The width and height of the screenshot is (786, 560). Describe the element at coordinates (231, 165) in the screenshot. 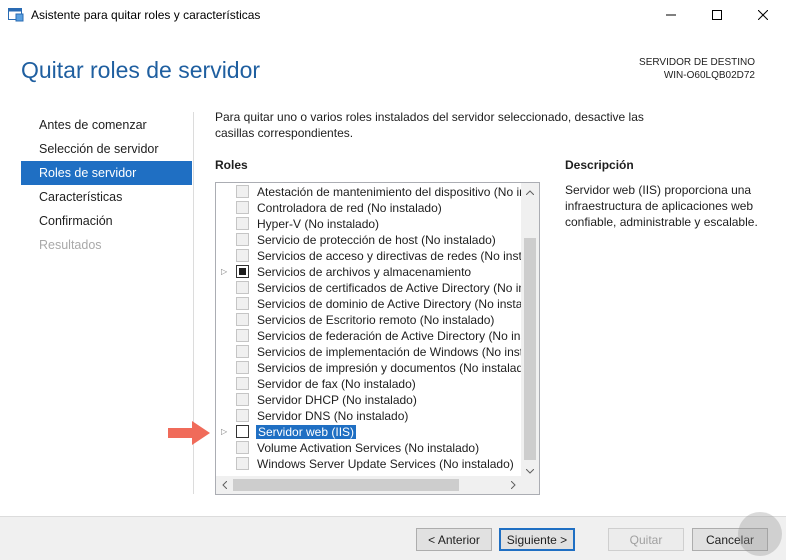

I see `roles-heading: Roles` at that location.